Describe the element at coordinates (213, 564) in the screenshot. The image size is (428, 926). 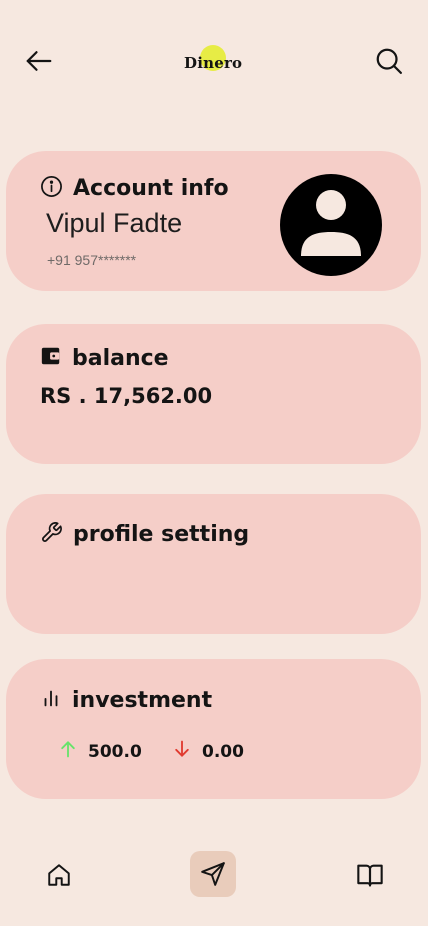
I see `profile-setting-card: profile setting` at that location.